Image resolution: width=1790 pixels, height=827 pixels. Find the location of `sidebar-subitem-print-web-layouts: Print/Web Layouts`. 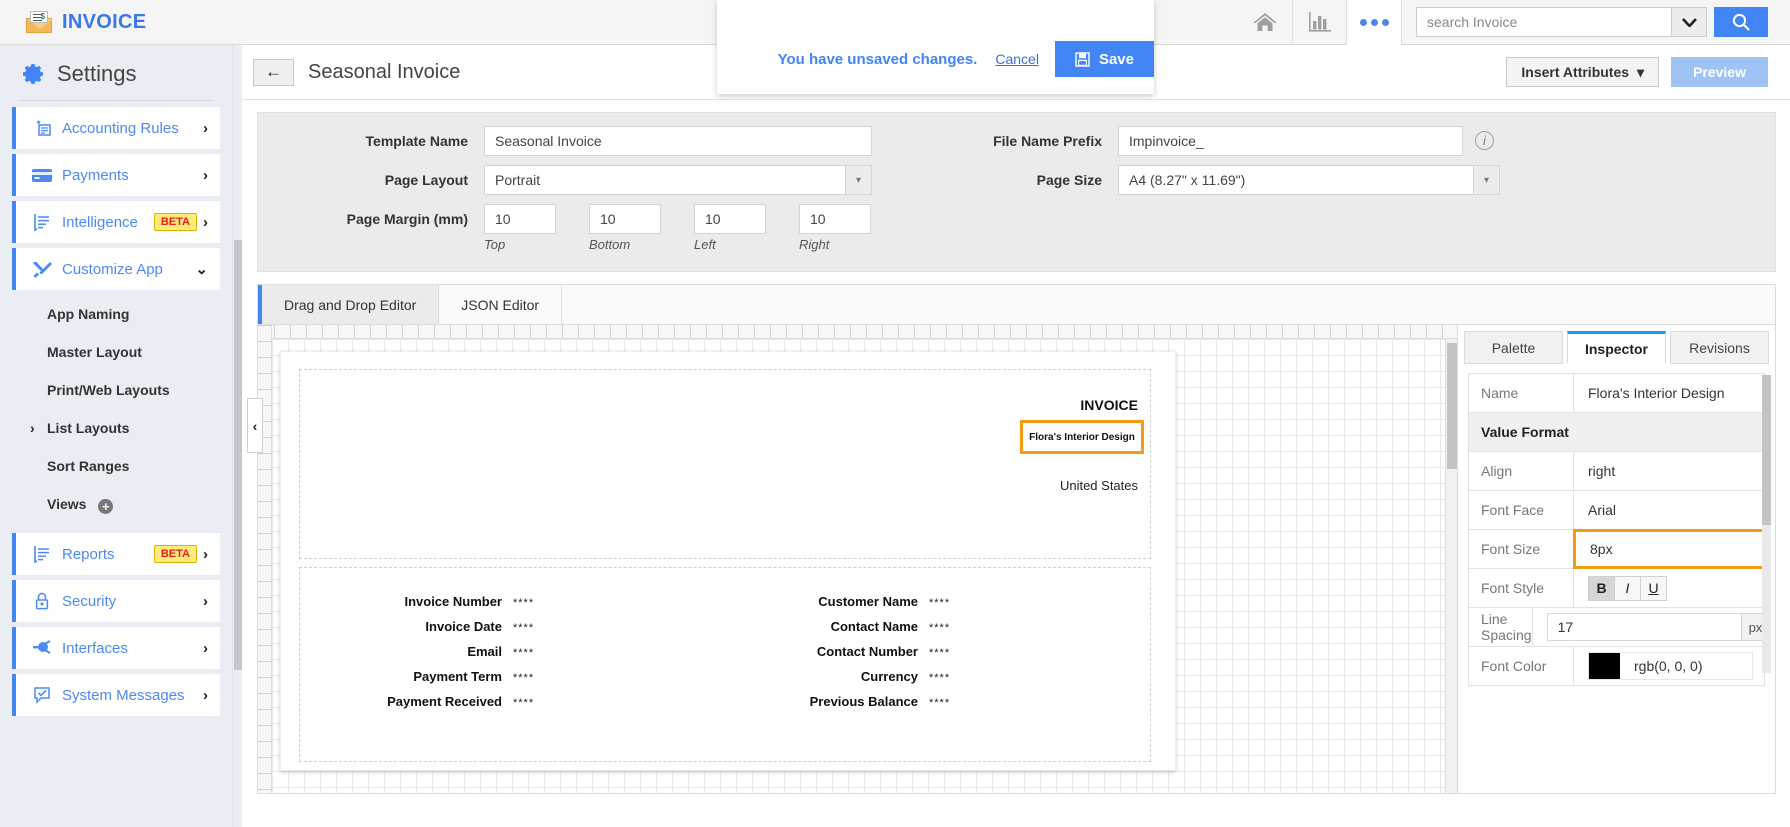

sidebar-subitem-print-web-layouts: Print/Web Layouts is located at coordinates (116, 390).